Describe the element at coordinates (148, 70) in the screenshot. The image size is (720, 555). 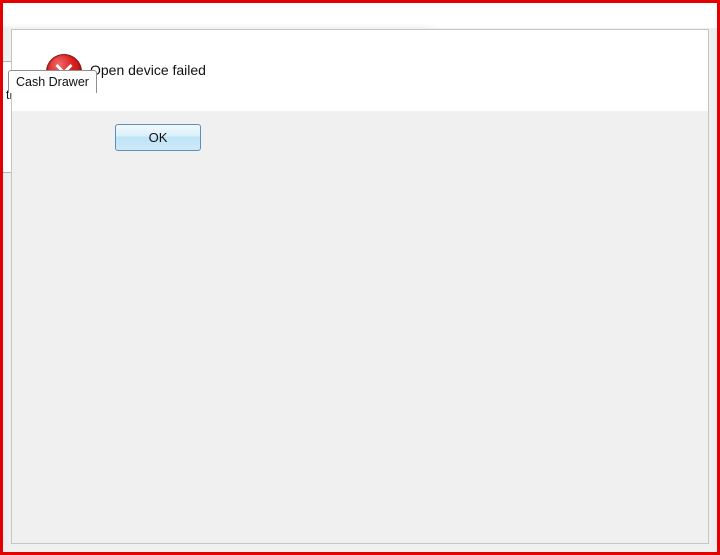
I see `error-message-text: Open device failed` at that location.